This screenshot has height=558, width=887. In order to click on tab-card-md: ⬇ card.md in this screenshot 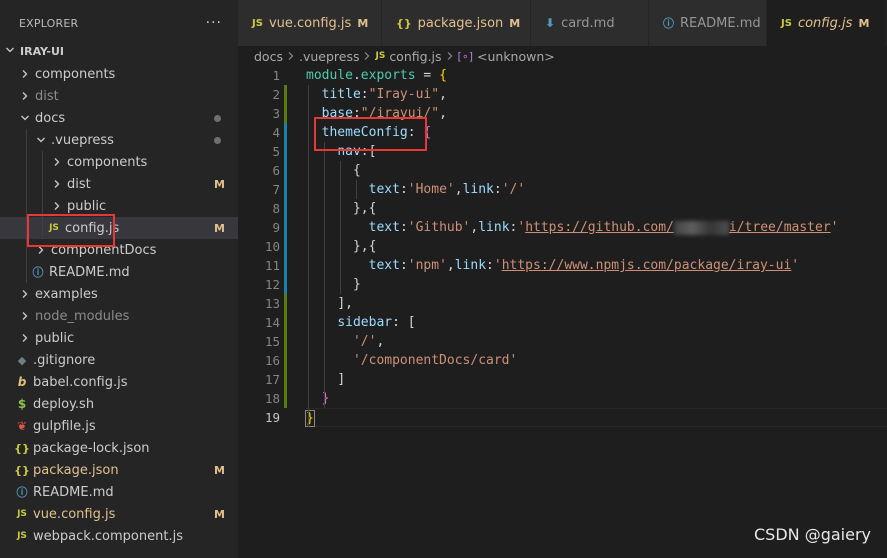, I will do `click(590, 23)`.